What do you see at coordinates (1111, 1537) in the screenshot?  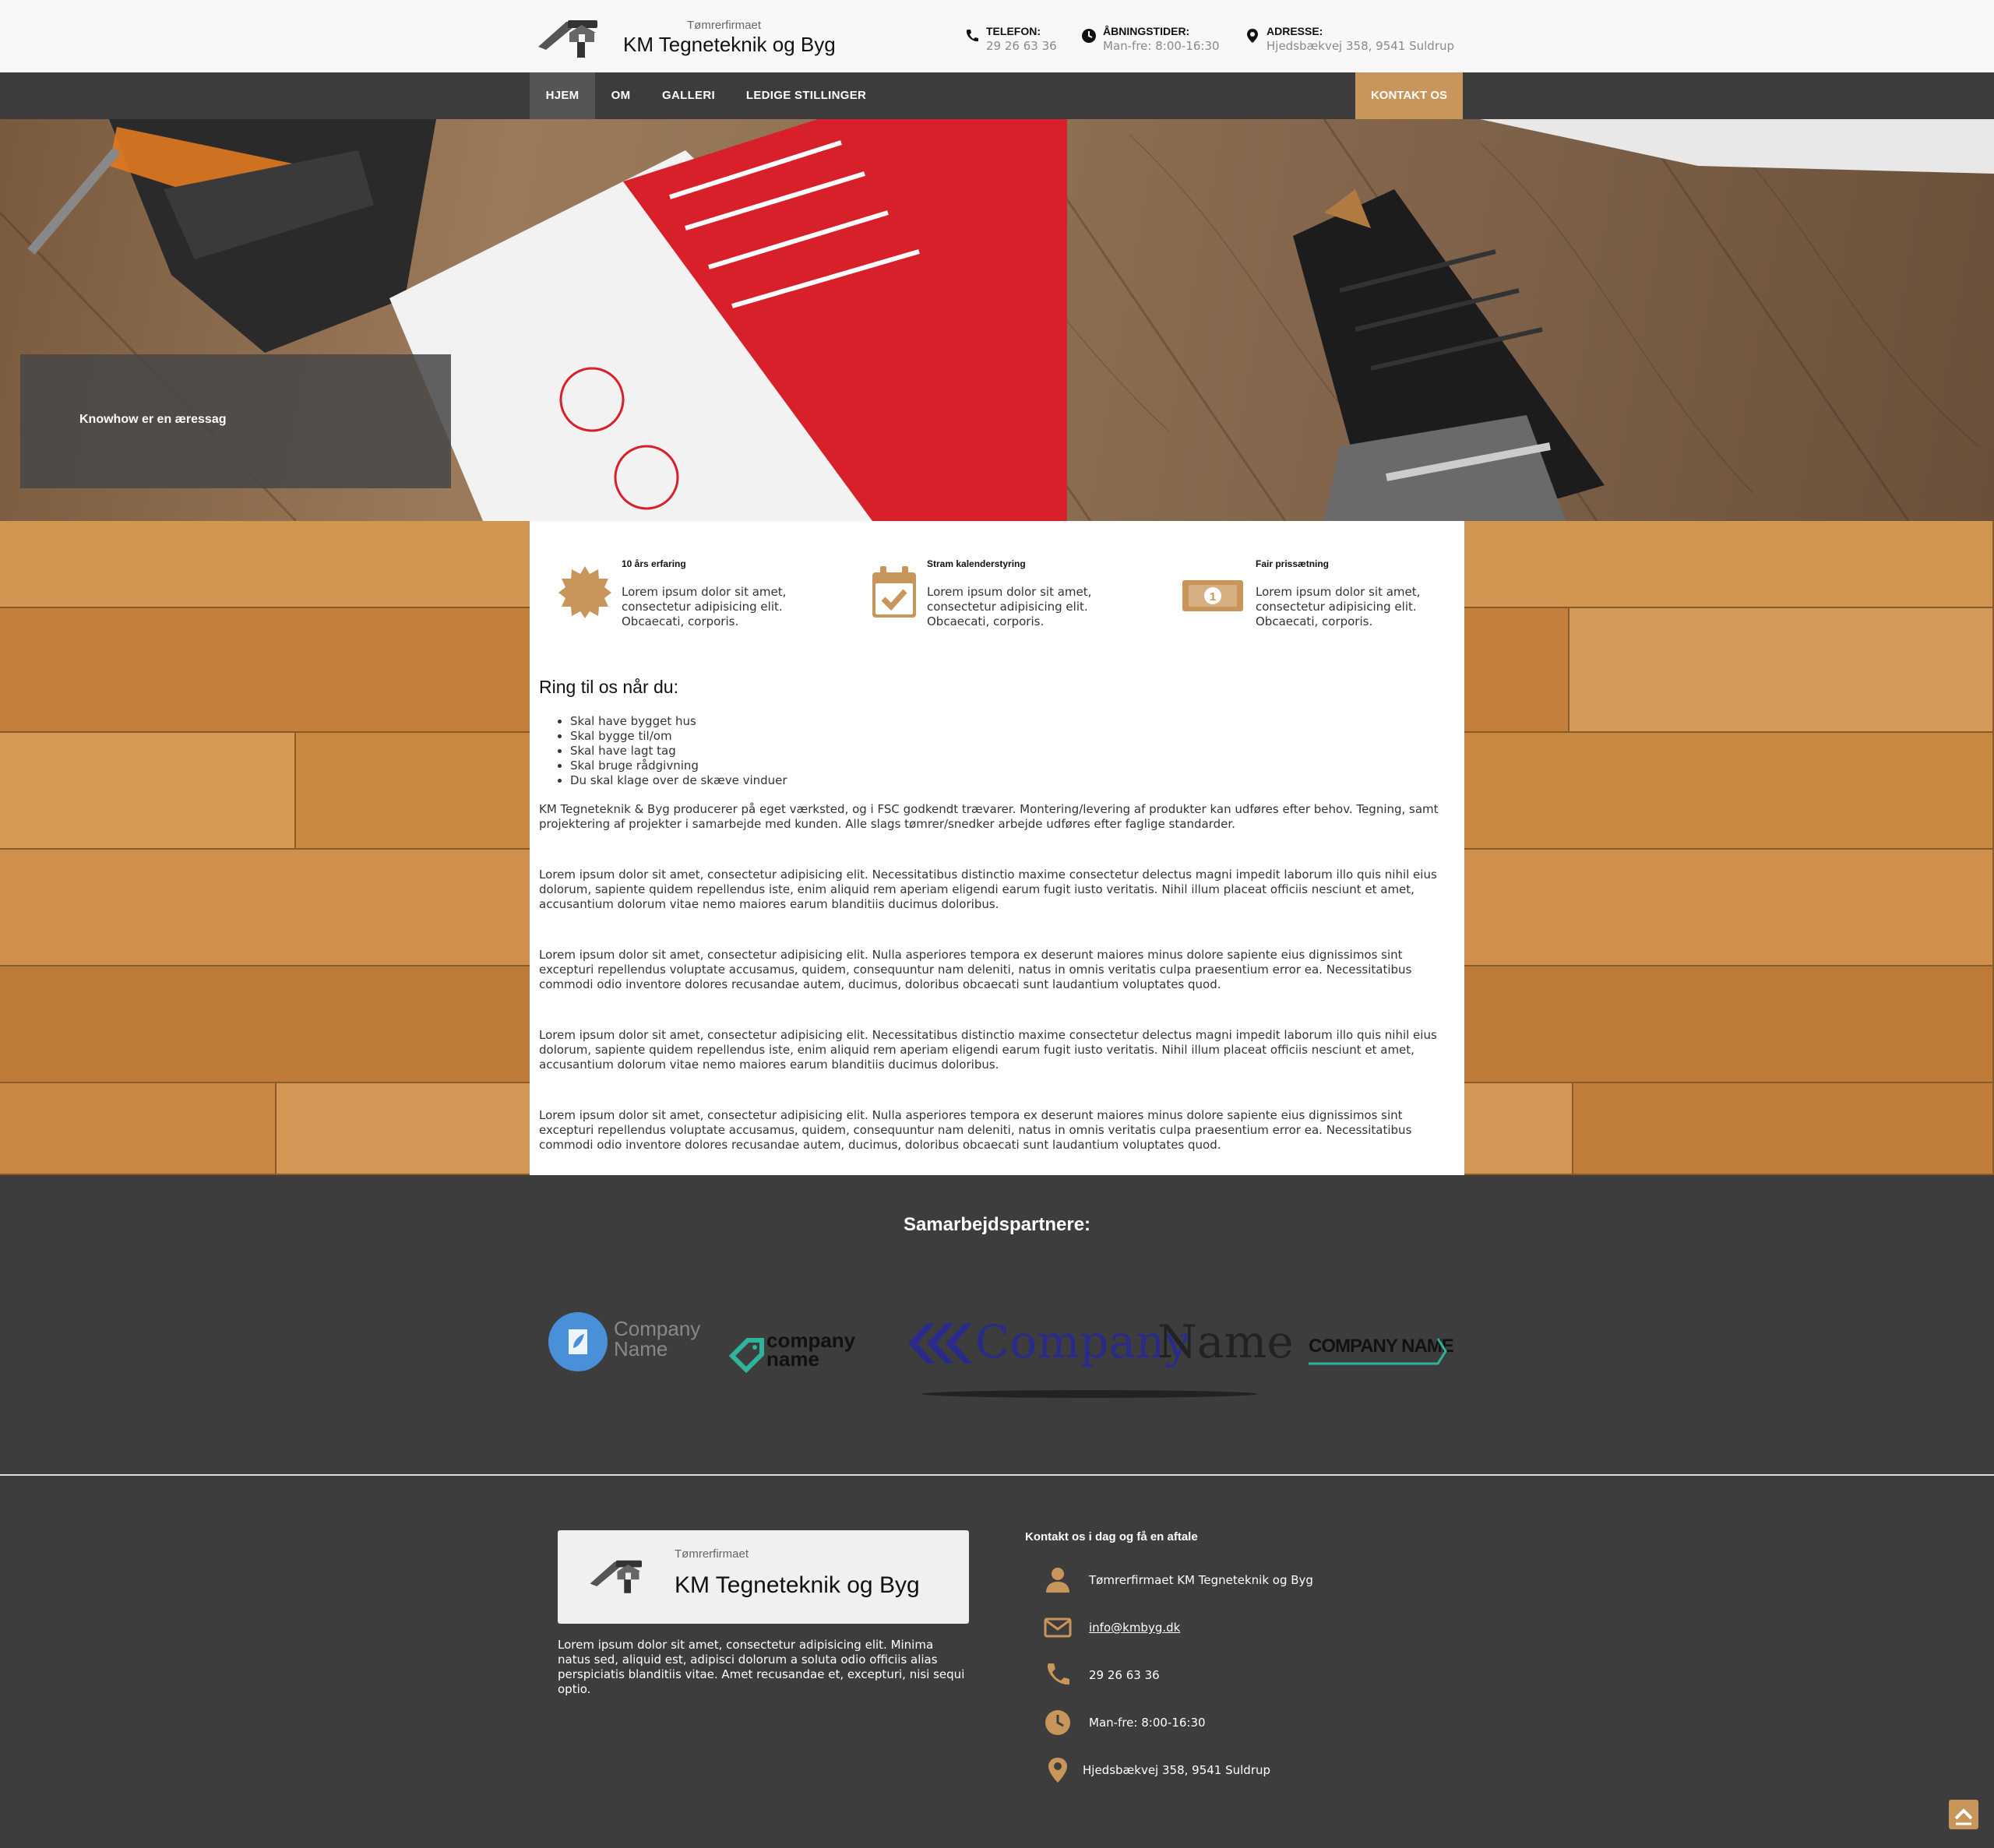 I see `footer-contact-title: Kontakt os i dag og få en aftale` at bounding box center [1111, 1537].